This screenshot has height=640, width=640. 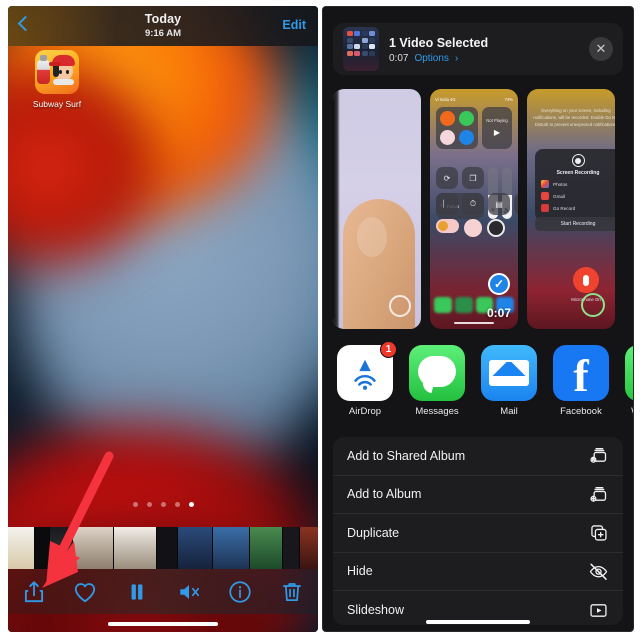 What do you see at coordinates (466, 137) in the screenshot?
I see `bluetooth-icon` at bounding box center [466, 137].